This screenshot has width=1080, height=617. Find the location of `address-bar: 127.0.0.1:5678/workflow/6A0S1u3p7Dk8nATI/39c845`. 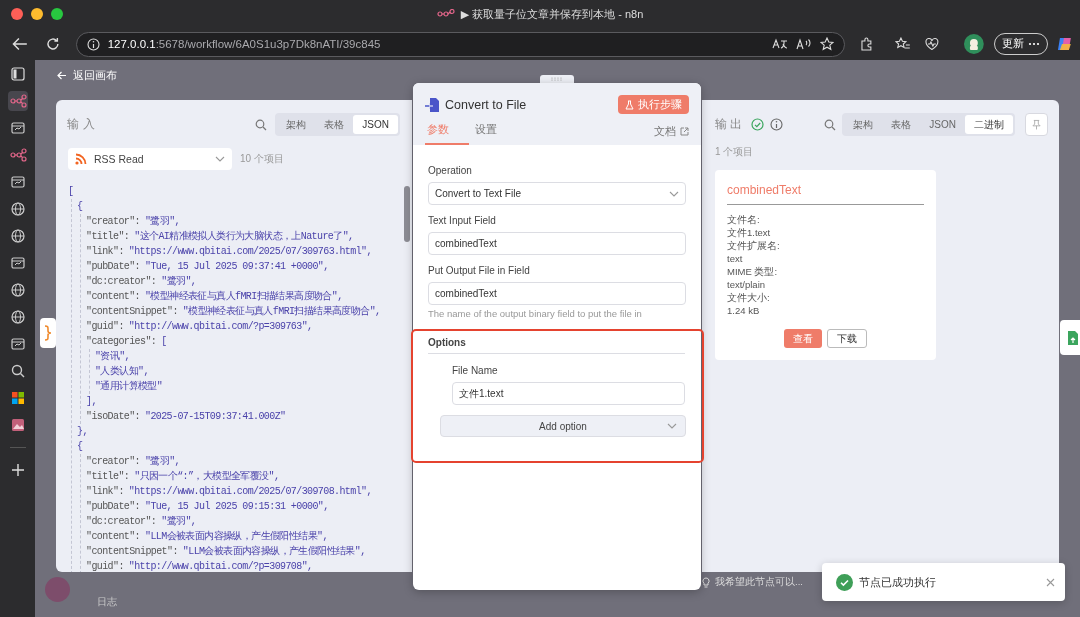

address-bar: 127.0.0.1:5678/workflow/6A0S1u3p7Dk8nATI/39c845 is located at coordinates (460, 44).